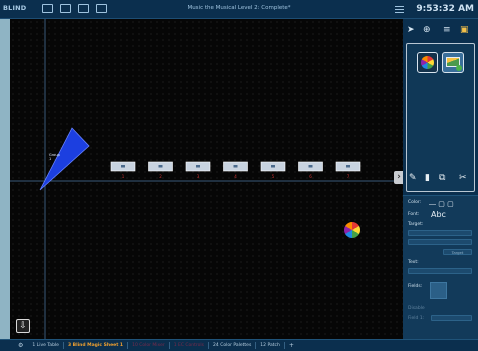 This screenshot has width=478, height=351. What do you see at coordinates (427, 178) in the screenshot?
I see `brush-icon: ▮` at bounding box center [427, 178].